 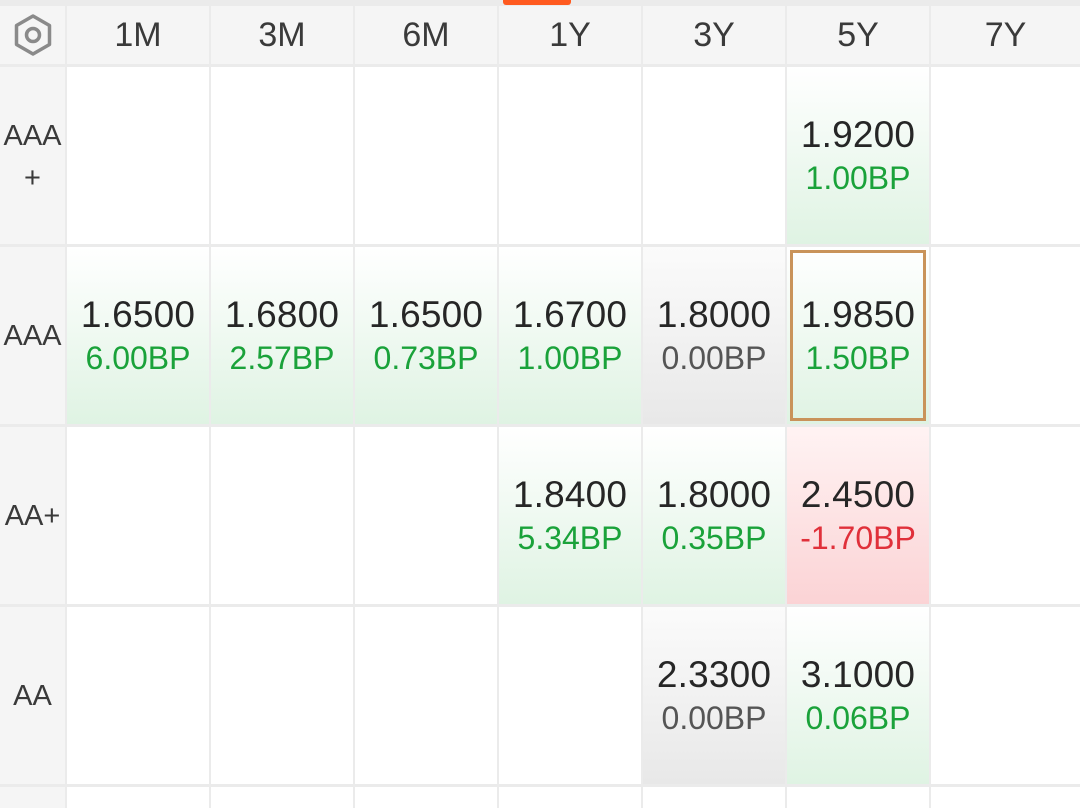 I want to click on rate-cell: 2.3300 0.00BP, so click(x=714, y=695).